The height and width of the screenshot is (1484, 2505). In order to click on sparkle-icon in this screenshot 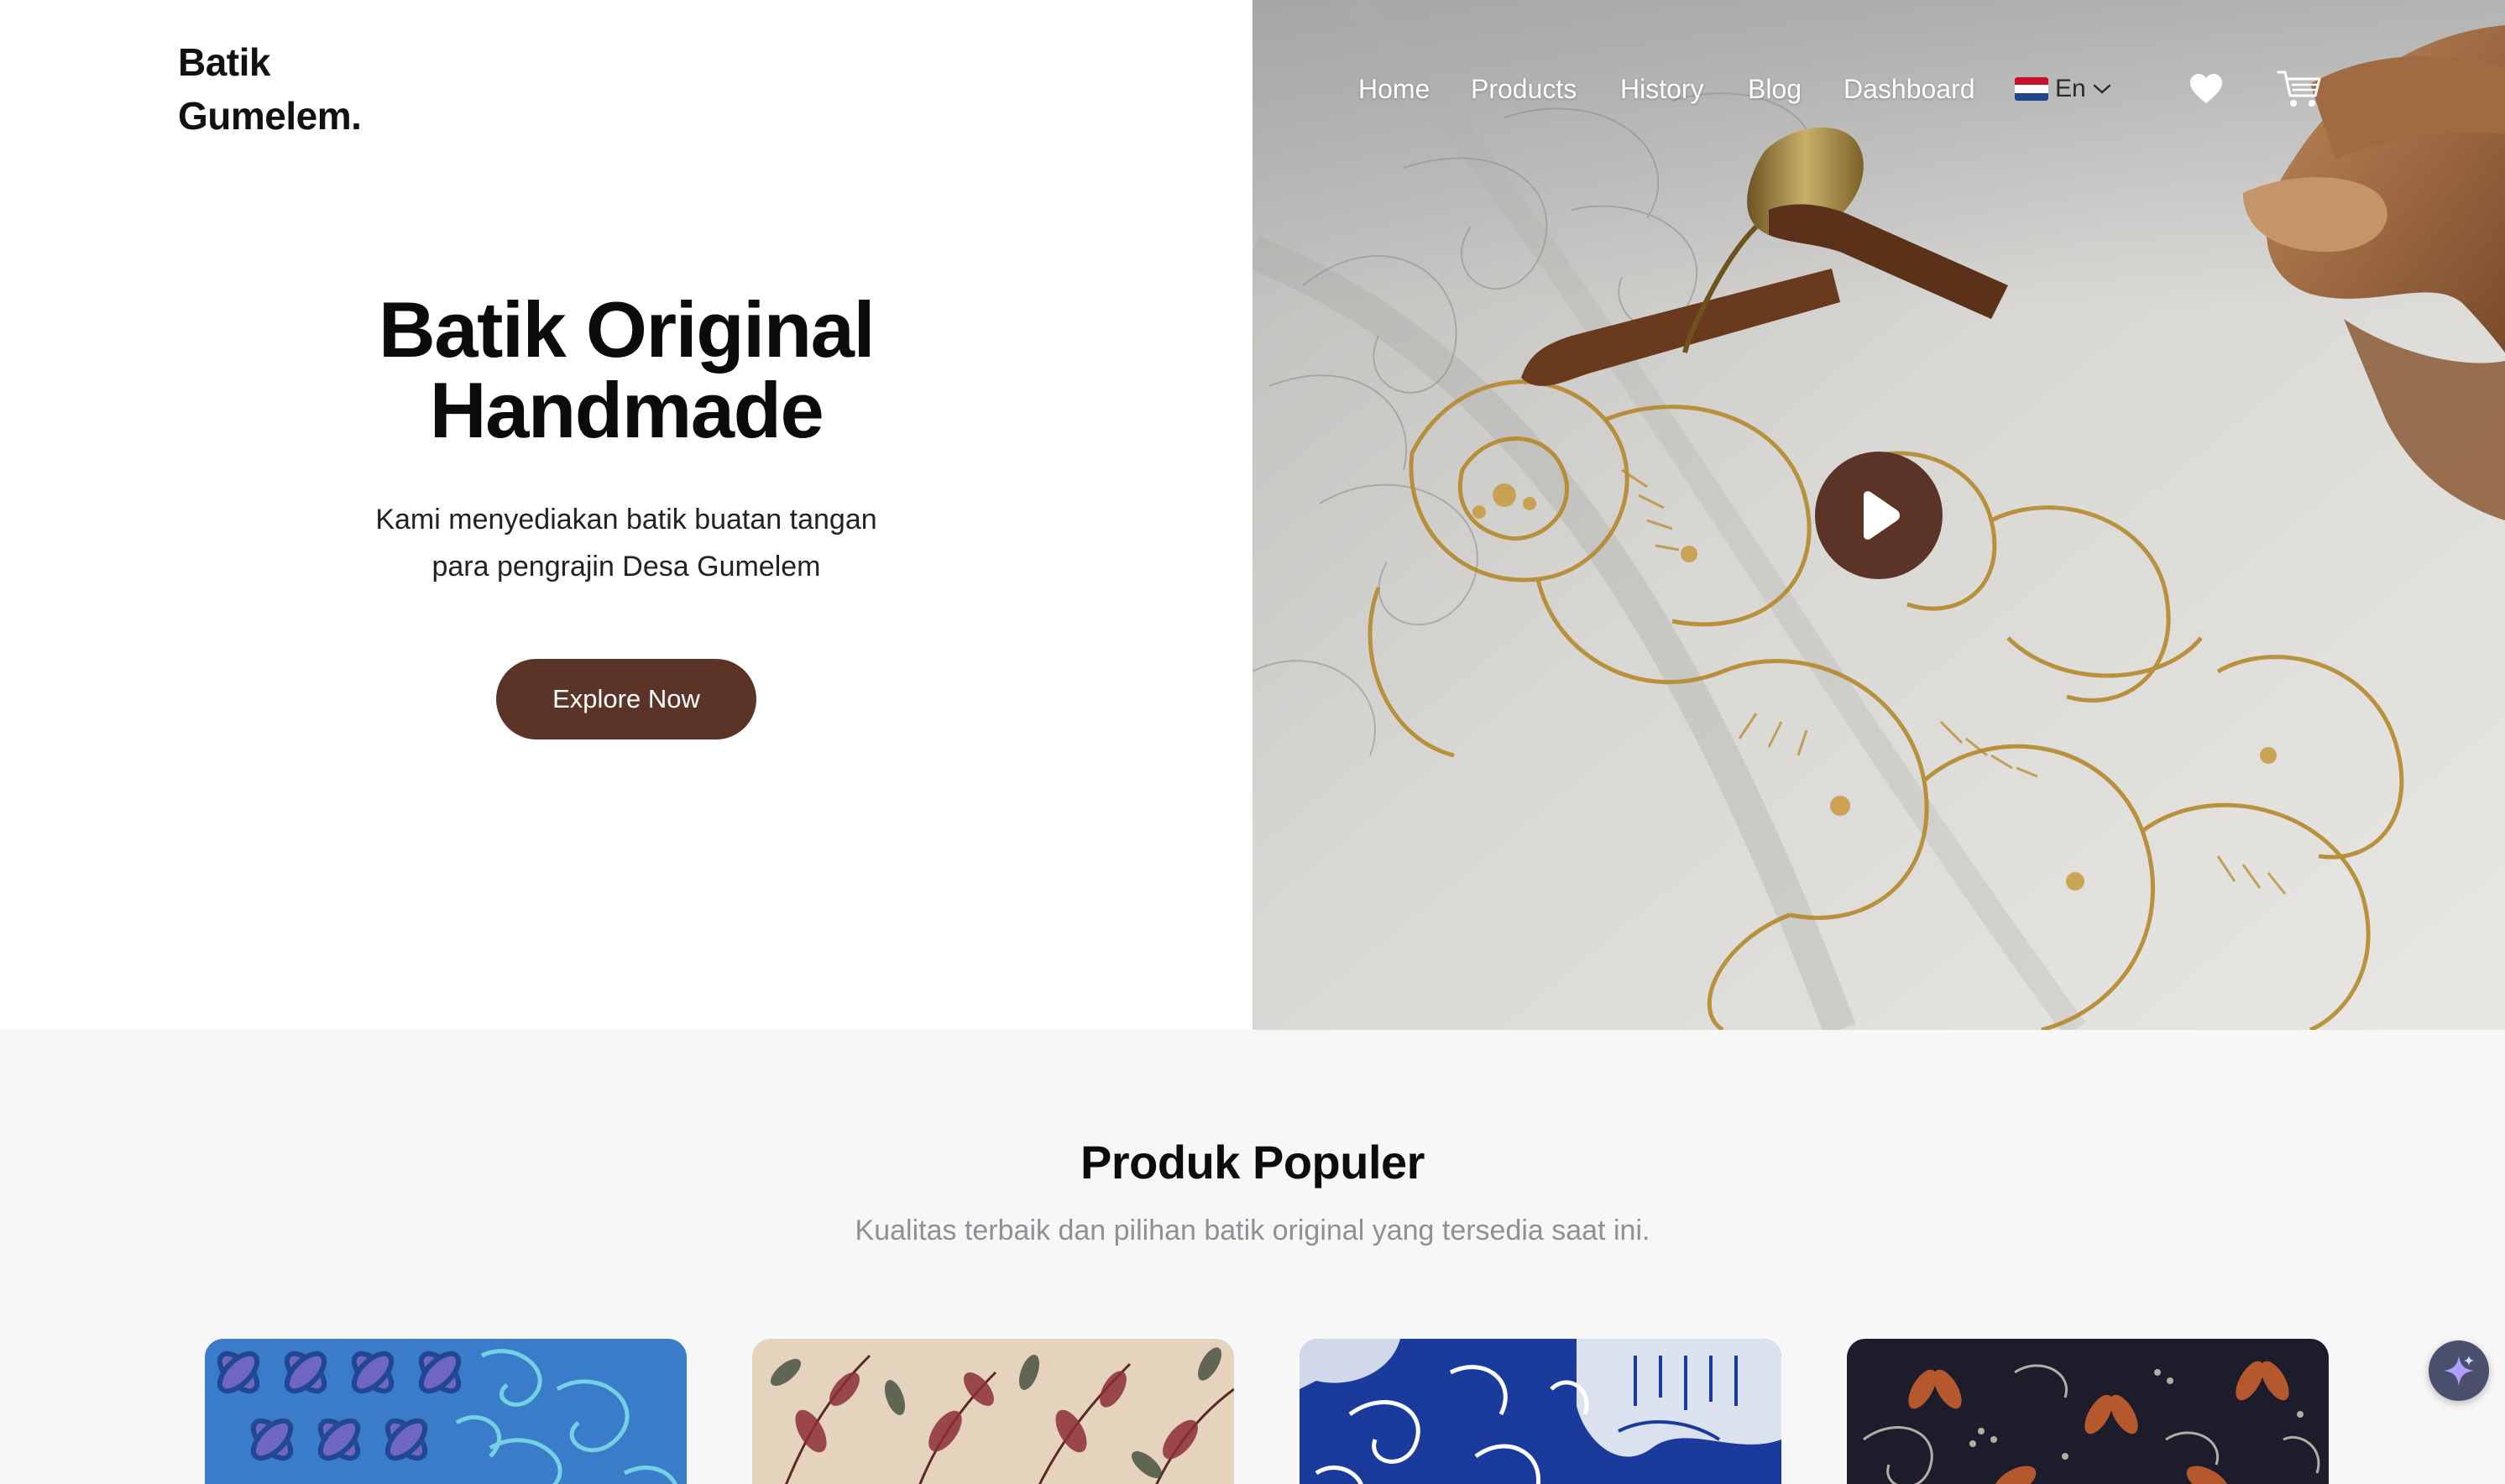, I will do `click(2459, 1371)`.